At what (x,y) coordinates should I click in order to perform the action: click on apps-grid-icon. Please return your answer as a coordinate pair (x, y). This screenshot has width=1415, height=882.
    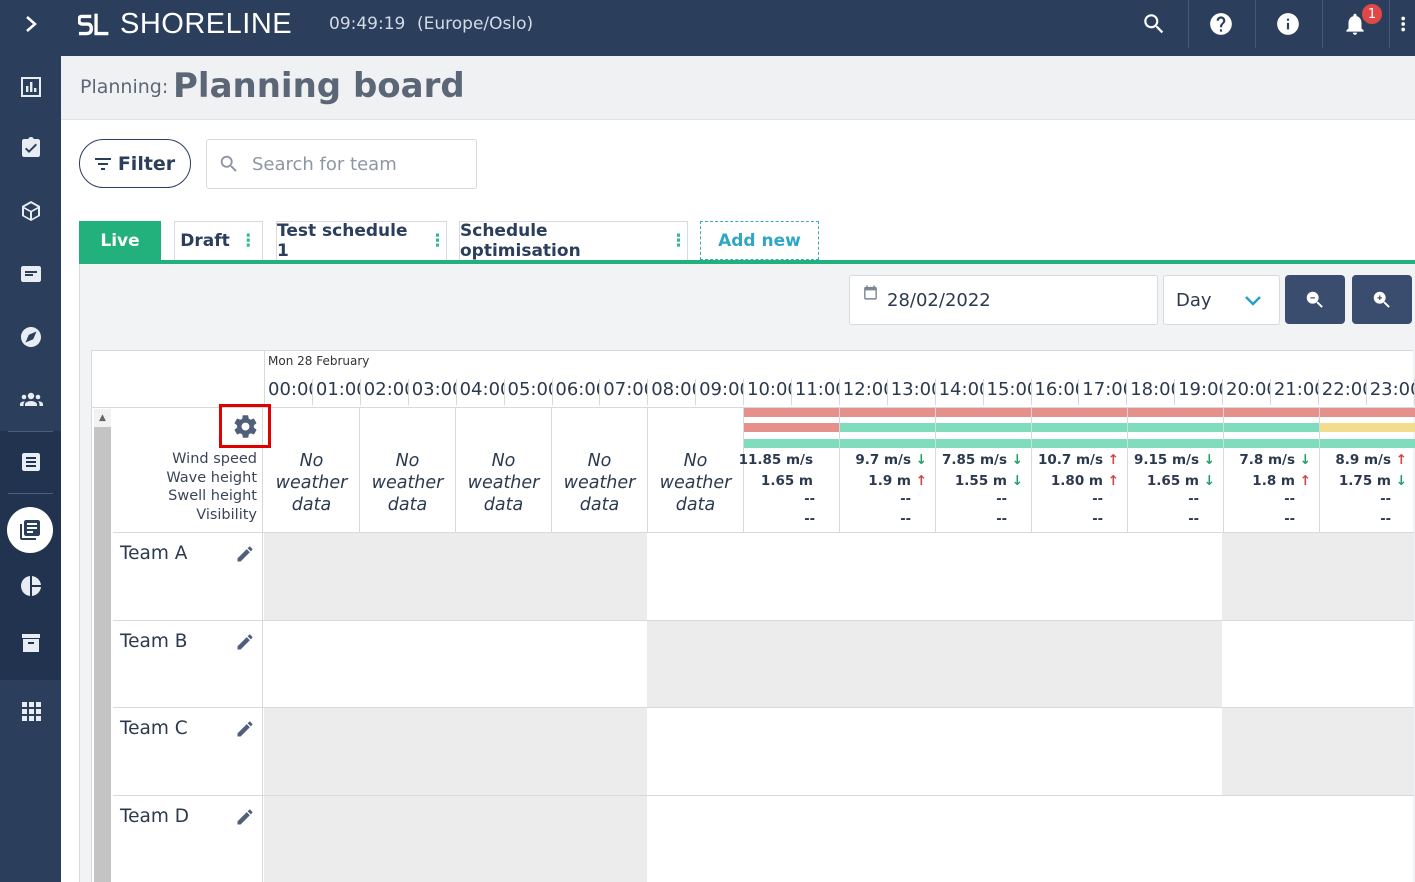
    Looking at the image, I should click on (30, 711).